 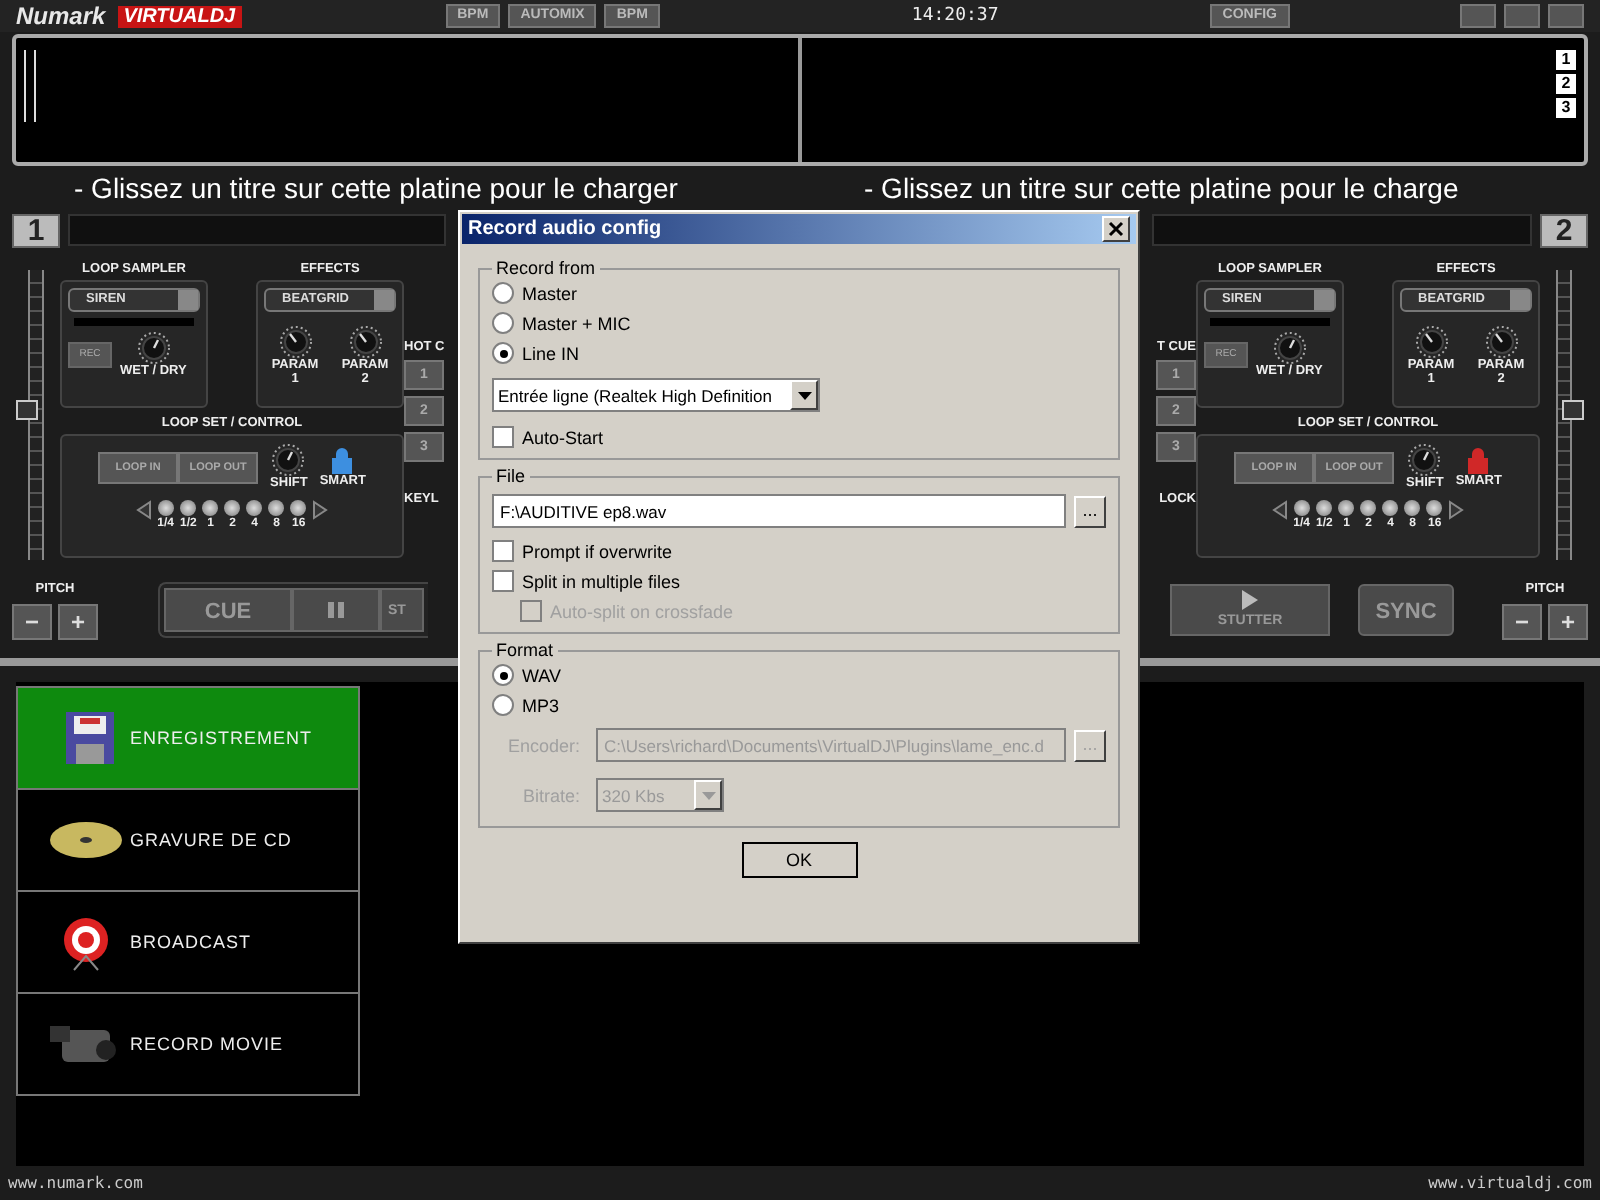 What do you see at coordinates (376, 188) in the screenshot?
I see `drop-hint: - Glissez un titre sur cette platine pour le charger` at bounding box center [376, 188].